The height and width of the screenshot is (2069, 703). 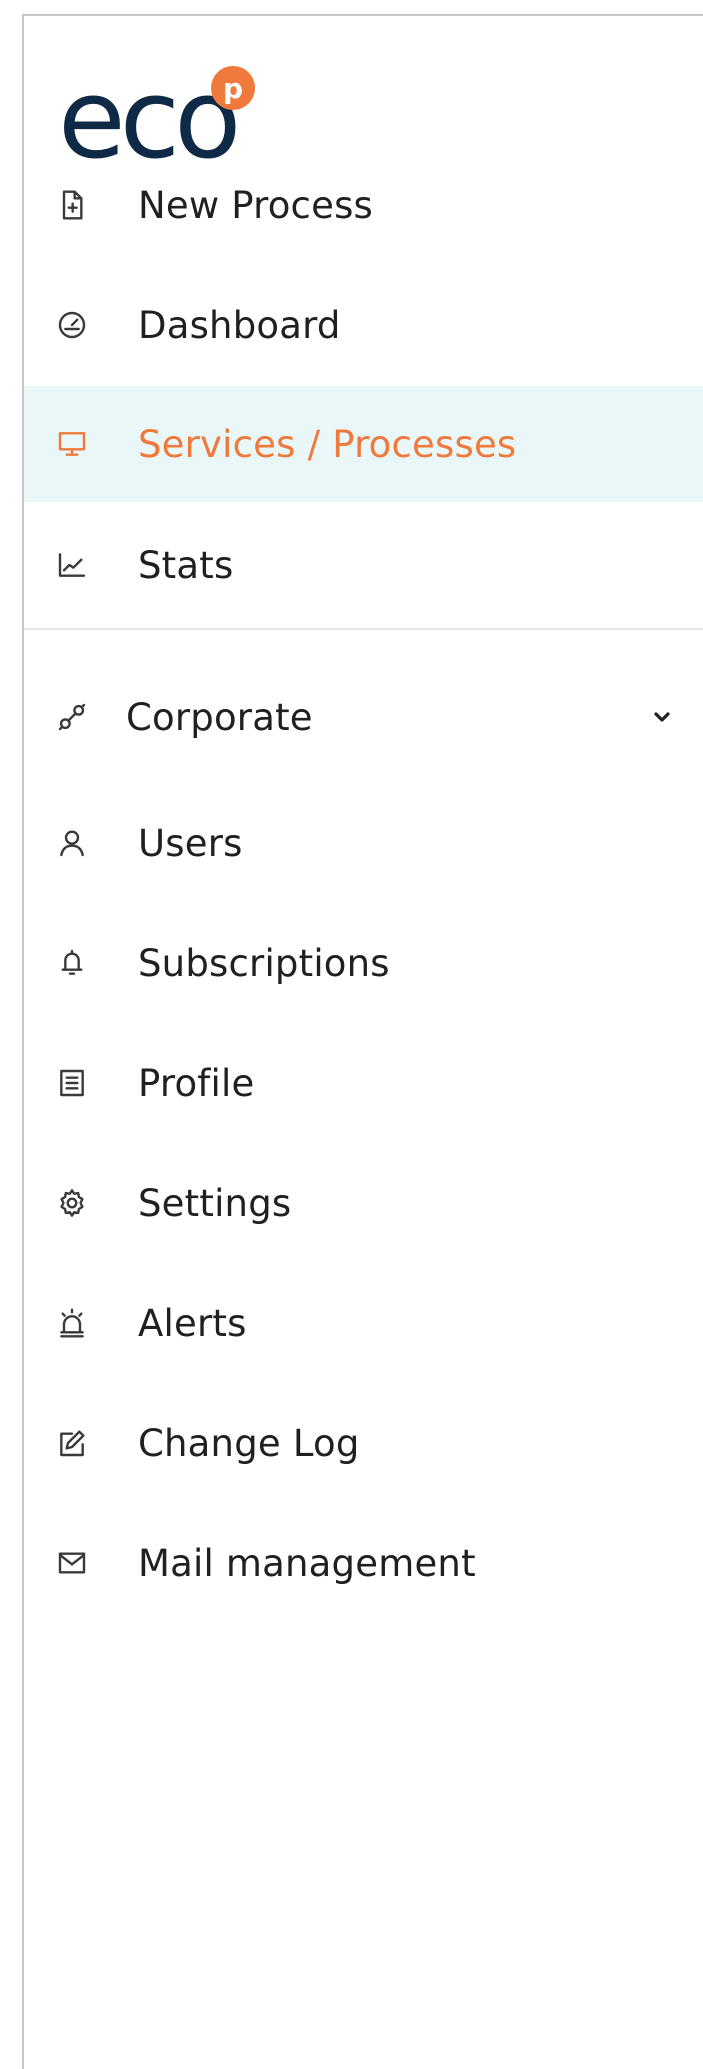 I want to click on menu-item-label: Stats, so click(x=186, y=565).